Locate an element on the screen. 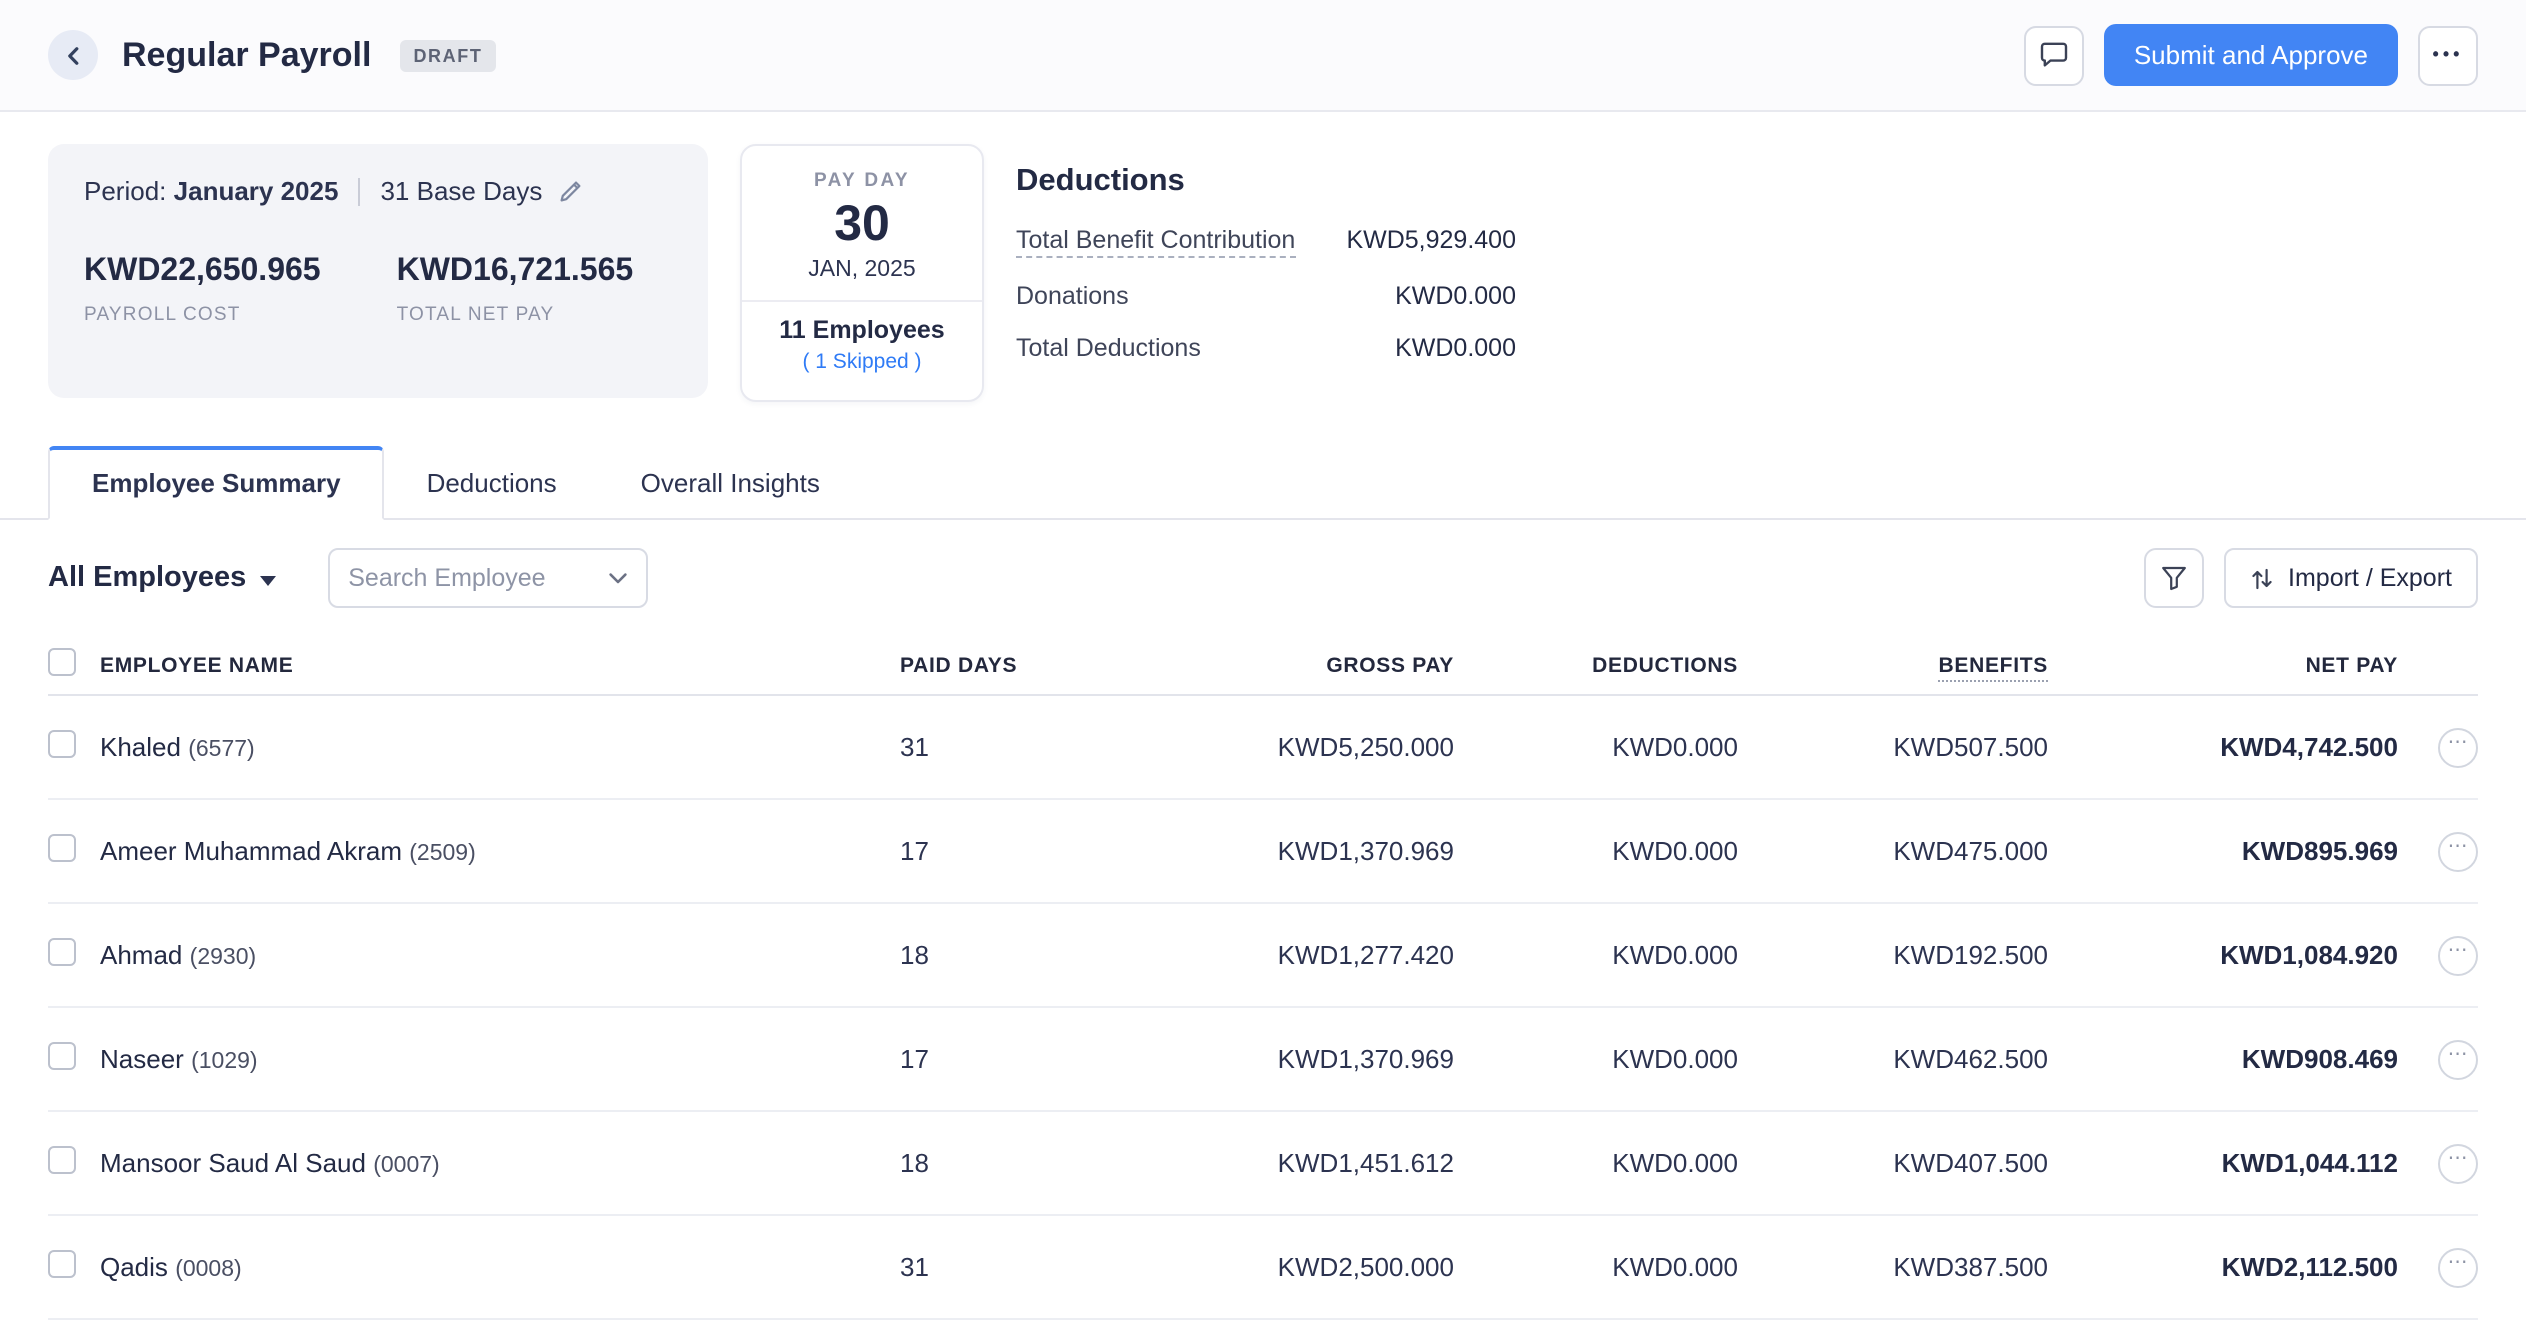 This screenshot has width=2526, height=1320. page-title: Regular Payroll is located at coordinates (247, 54).